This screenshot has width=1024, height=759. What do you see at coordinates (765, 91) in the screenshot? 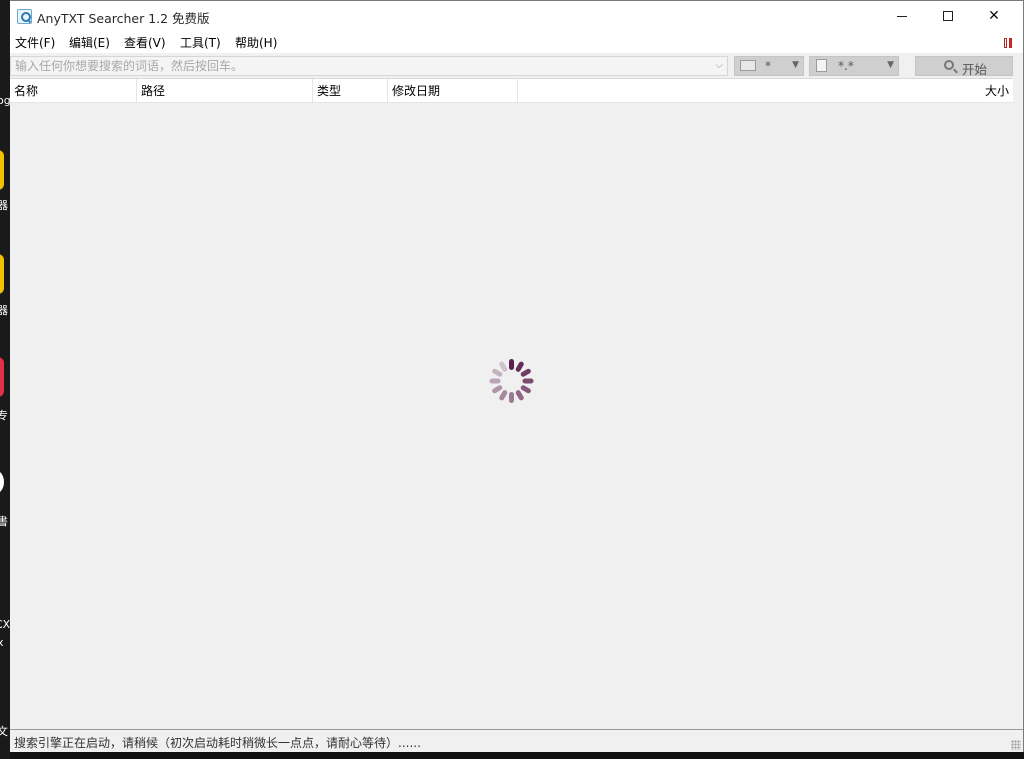
I see `column-header-size: 大小` at bounding box center [765, 91].